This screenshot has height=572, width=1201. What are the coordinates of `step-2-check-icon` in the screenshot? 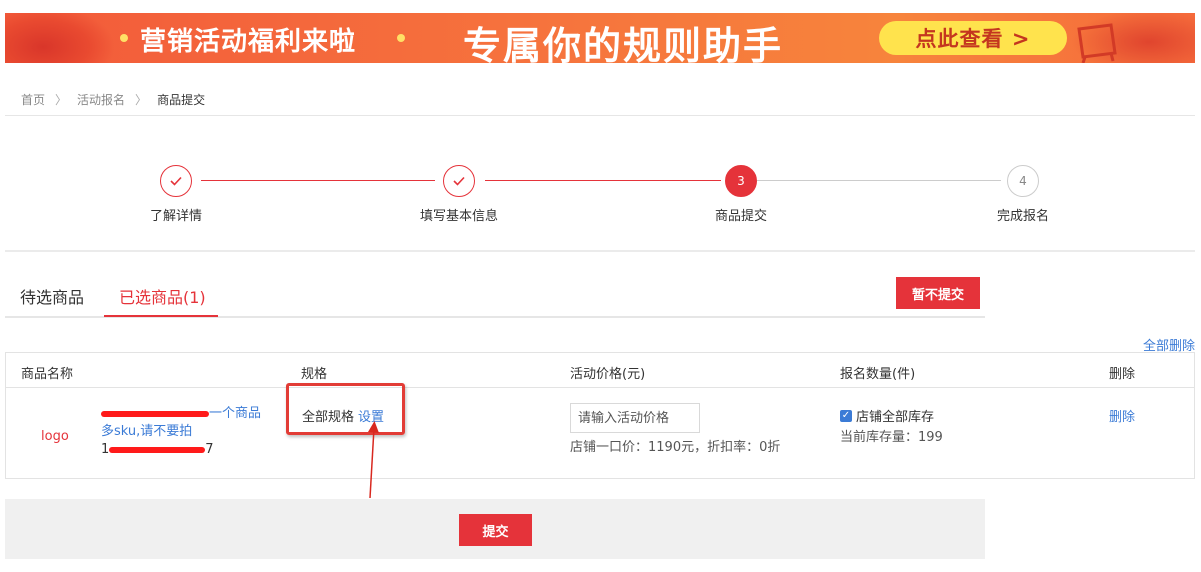 It's located at (459, 181).